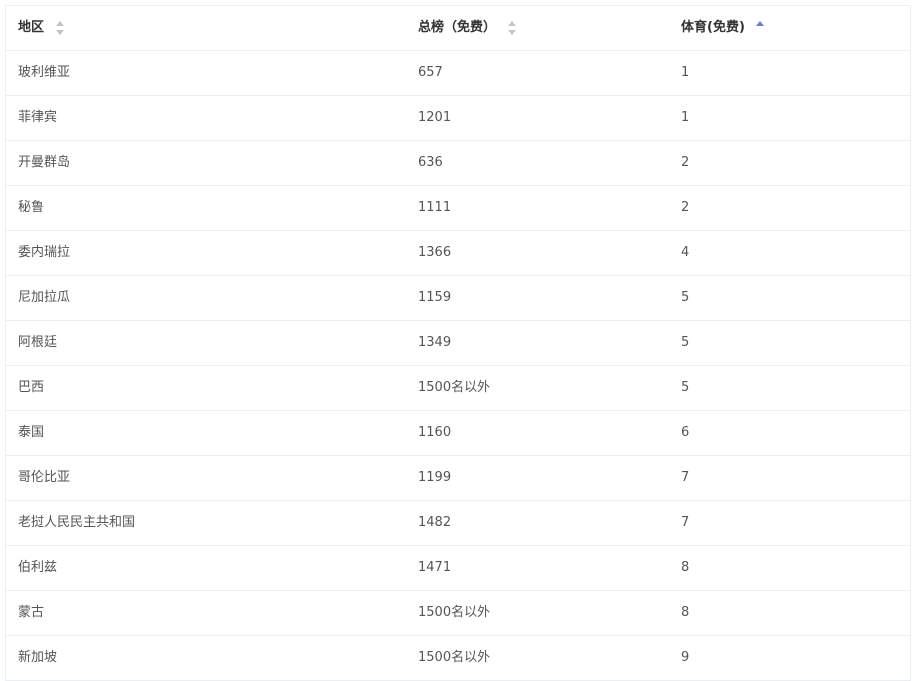 The width and height of the screenshot is (913, 681). What do you see at coordinates (31, 612) in the screenshot?
I see `cell-region: 蒙古` at bounding box center [31, 612].